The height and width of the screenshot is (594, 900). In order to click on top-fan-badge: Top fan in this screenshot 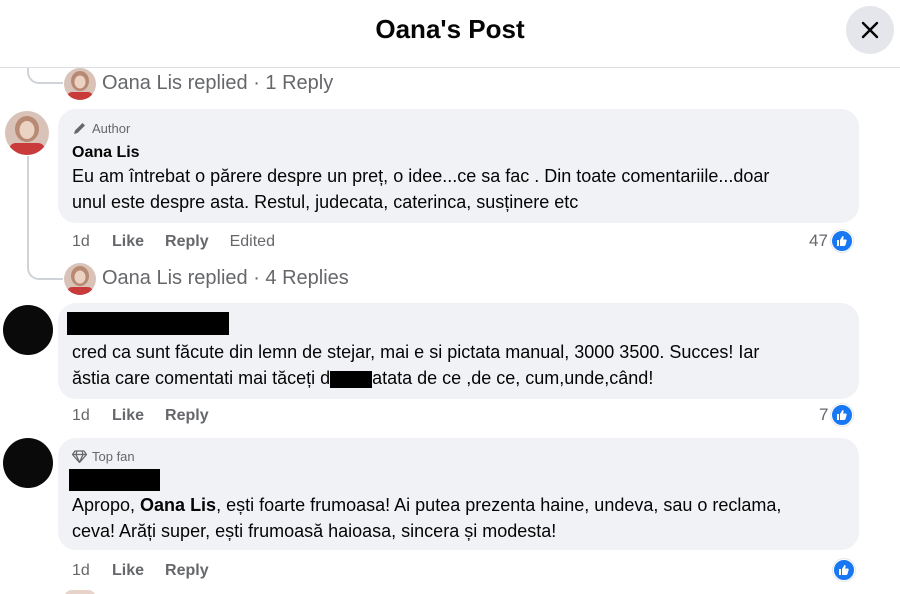, I will do `click(103, 456)`.